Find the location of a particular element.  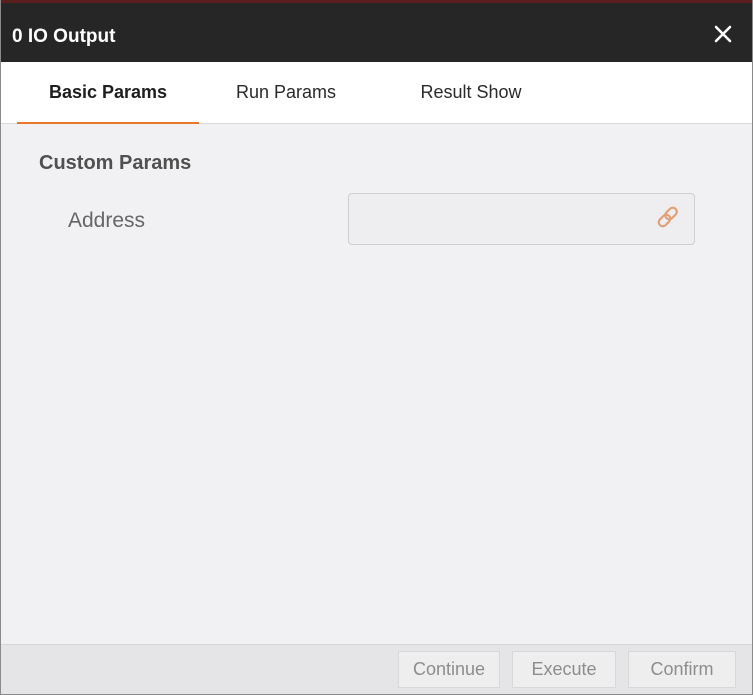

section-title: Custom Params is located at coordinates (115, 163).